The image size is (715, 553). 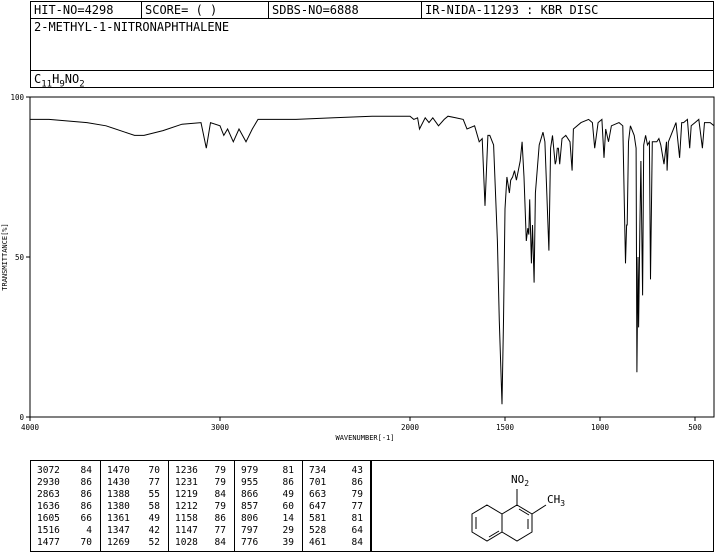 What do you see at coordinates (250, 530) in the screenshot?
I see `peak-wavenumber: 797` at bounding box center [250, 530].